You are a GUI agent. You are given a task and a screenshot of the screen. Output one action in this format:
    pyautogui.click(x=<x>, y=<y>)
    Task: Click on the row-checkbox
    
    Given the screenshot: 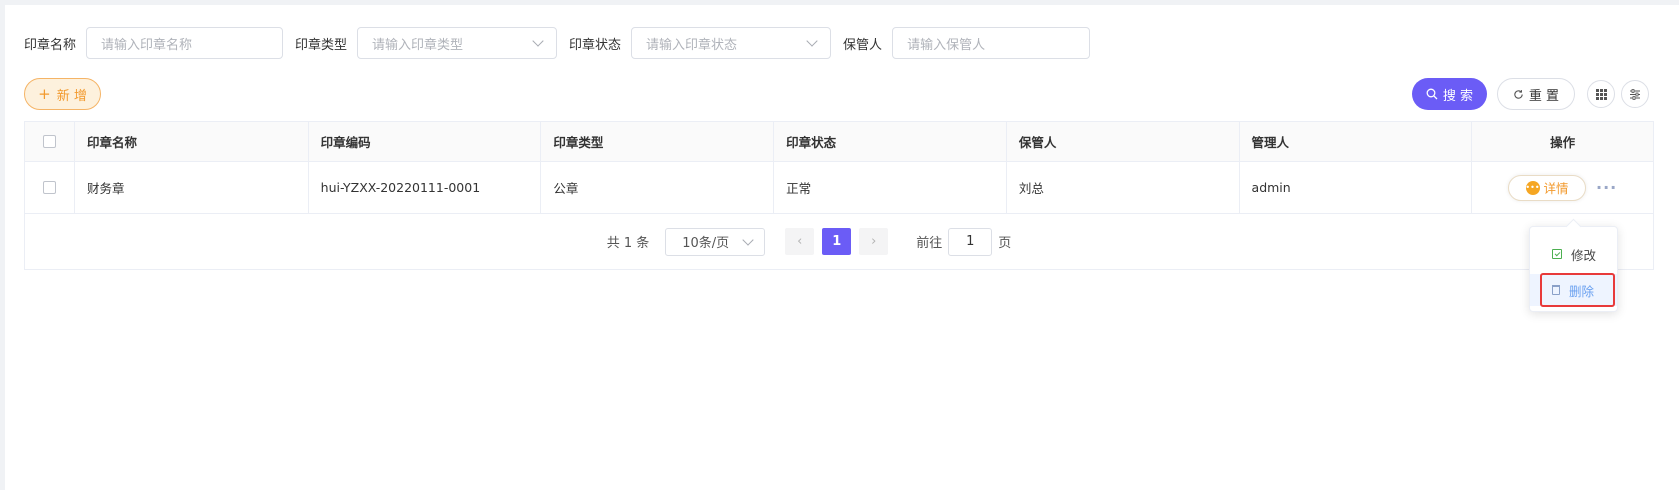 What is the action you would take?
    pyautogui.click(x=49, y=187)
    